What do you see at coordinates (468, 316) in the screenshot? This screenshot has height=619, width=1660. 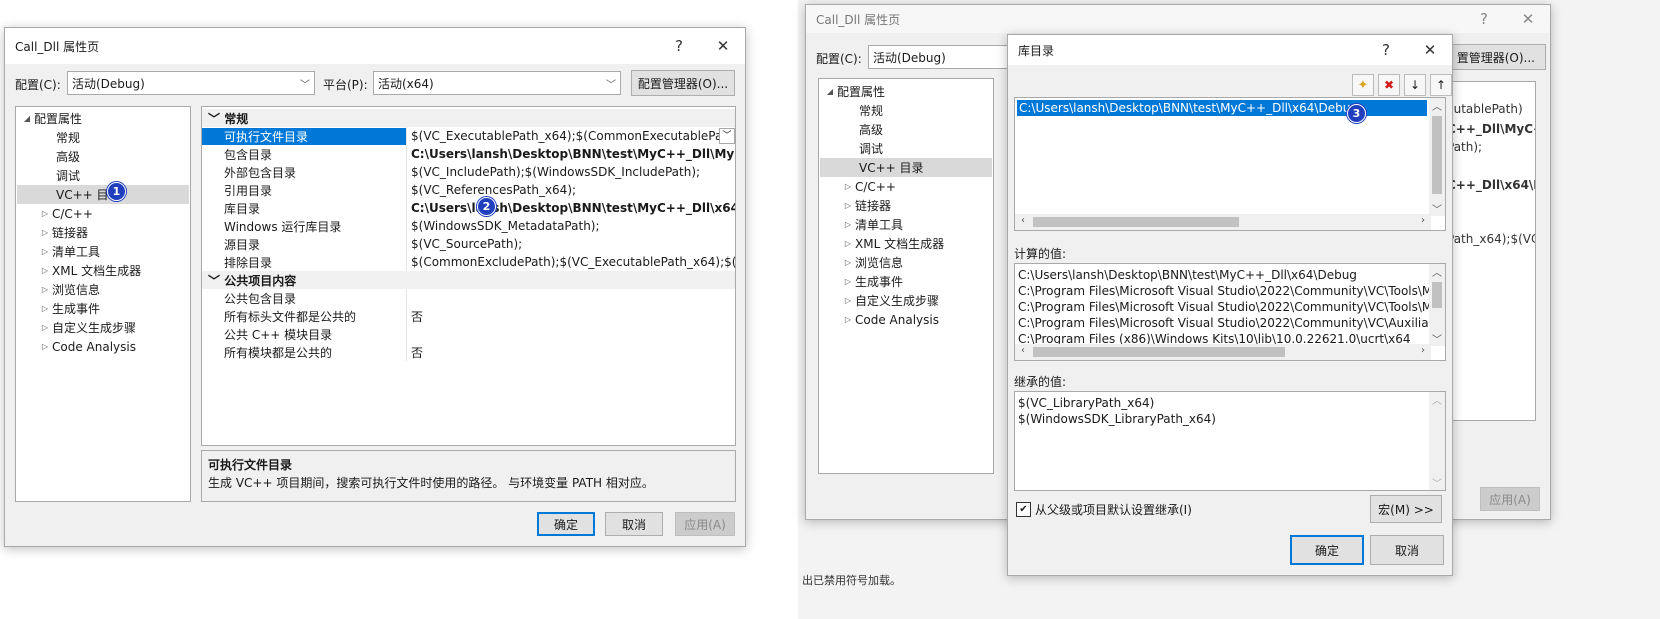 I see `row-all-headers-public: 所有标头文件都是公共的 否` at bounding box center [468, 316].